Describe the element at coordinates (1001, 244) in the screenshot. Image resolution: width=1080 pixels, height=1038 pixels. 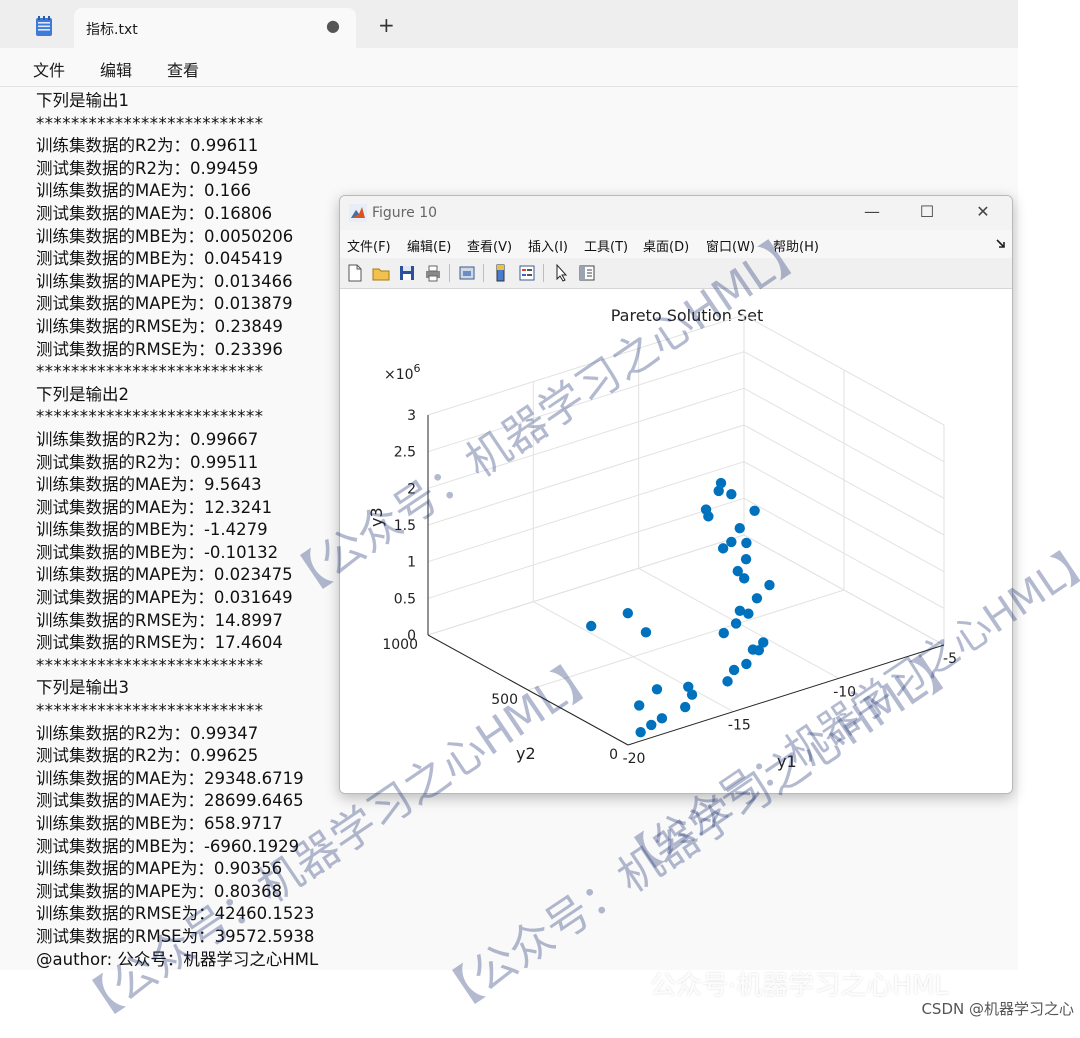
I see `dock-arrow-icon` at that location.